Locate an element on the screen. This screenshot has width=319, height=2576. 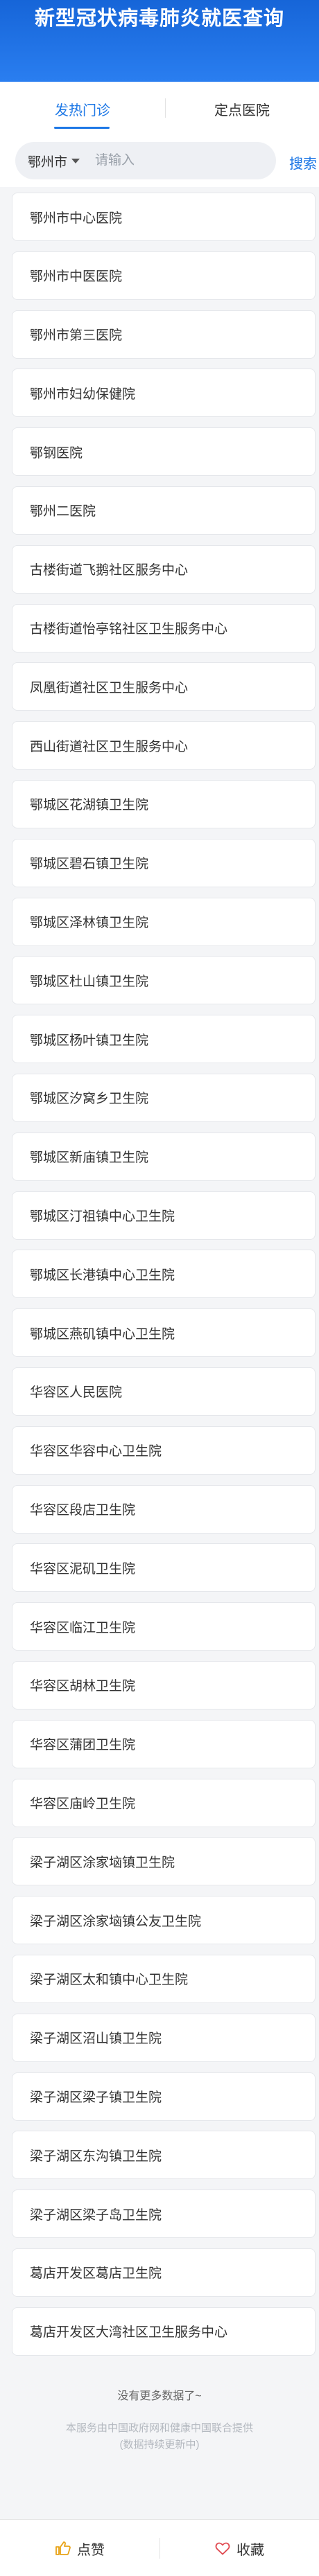
hospital-name: 古楼街道飞鹅社区服务中心 is located at coordinates (109, 570).